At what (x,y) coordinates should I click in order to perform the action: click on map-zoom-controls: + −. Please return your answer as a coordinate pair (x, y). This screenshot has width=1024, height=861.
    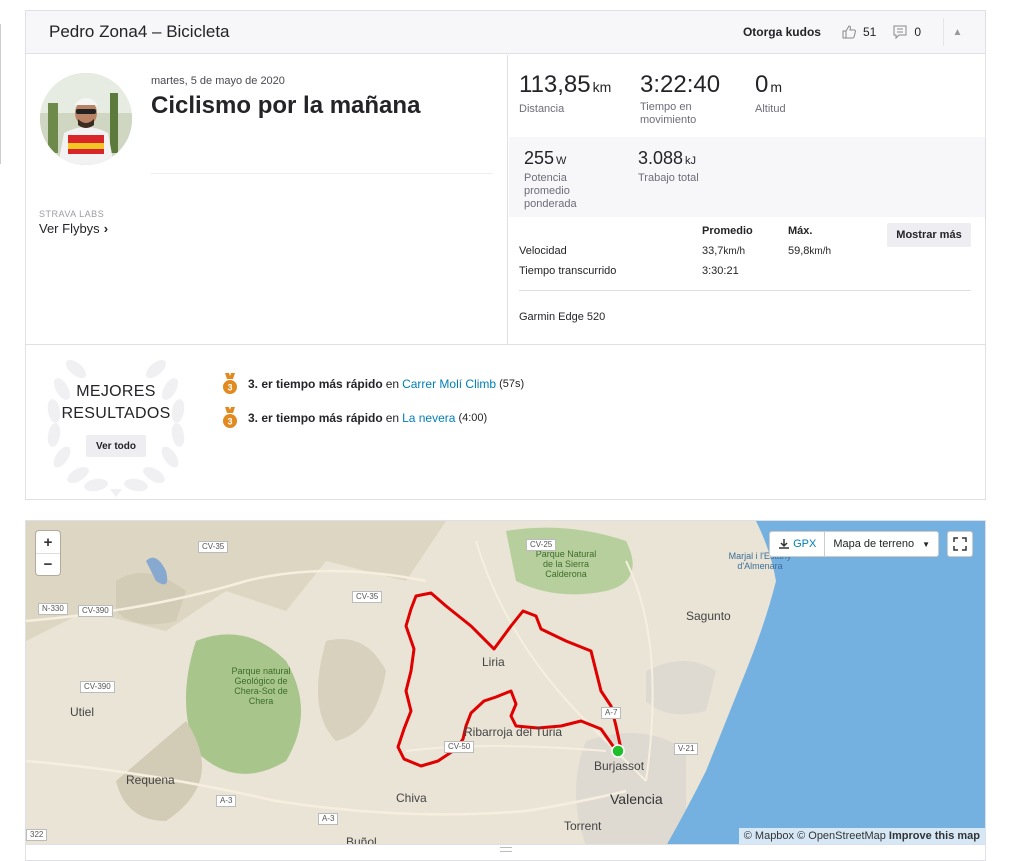
    Looking at the image, I should click on (48, 553).